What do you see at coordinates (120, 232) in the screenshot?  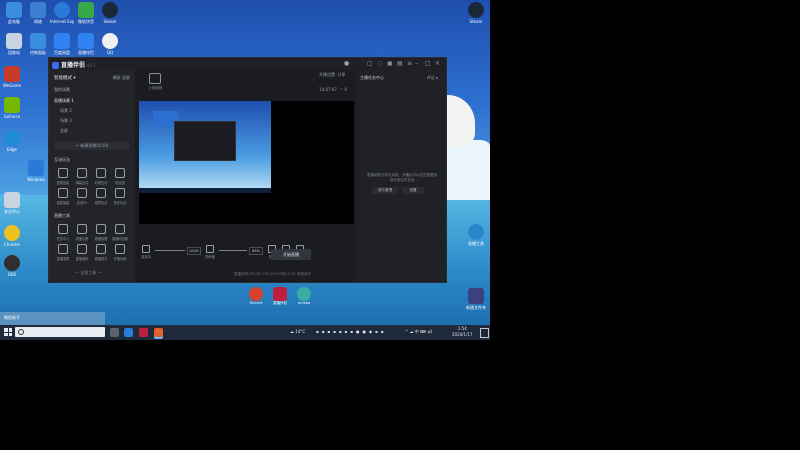 I see `tool-item: 直播间设置` at bounding box center [120, 232].